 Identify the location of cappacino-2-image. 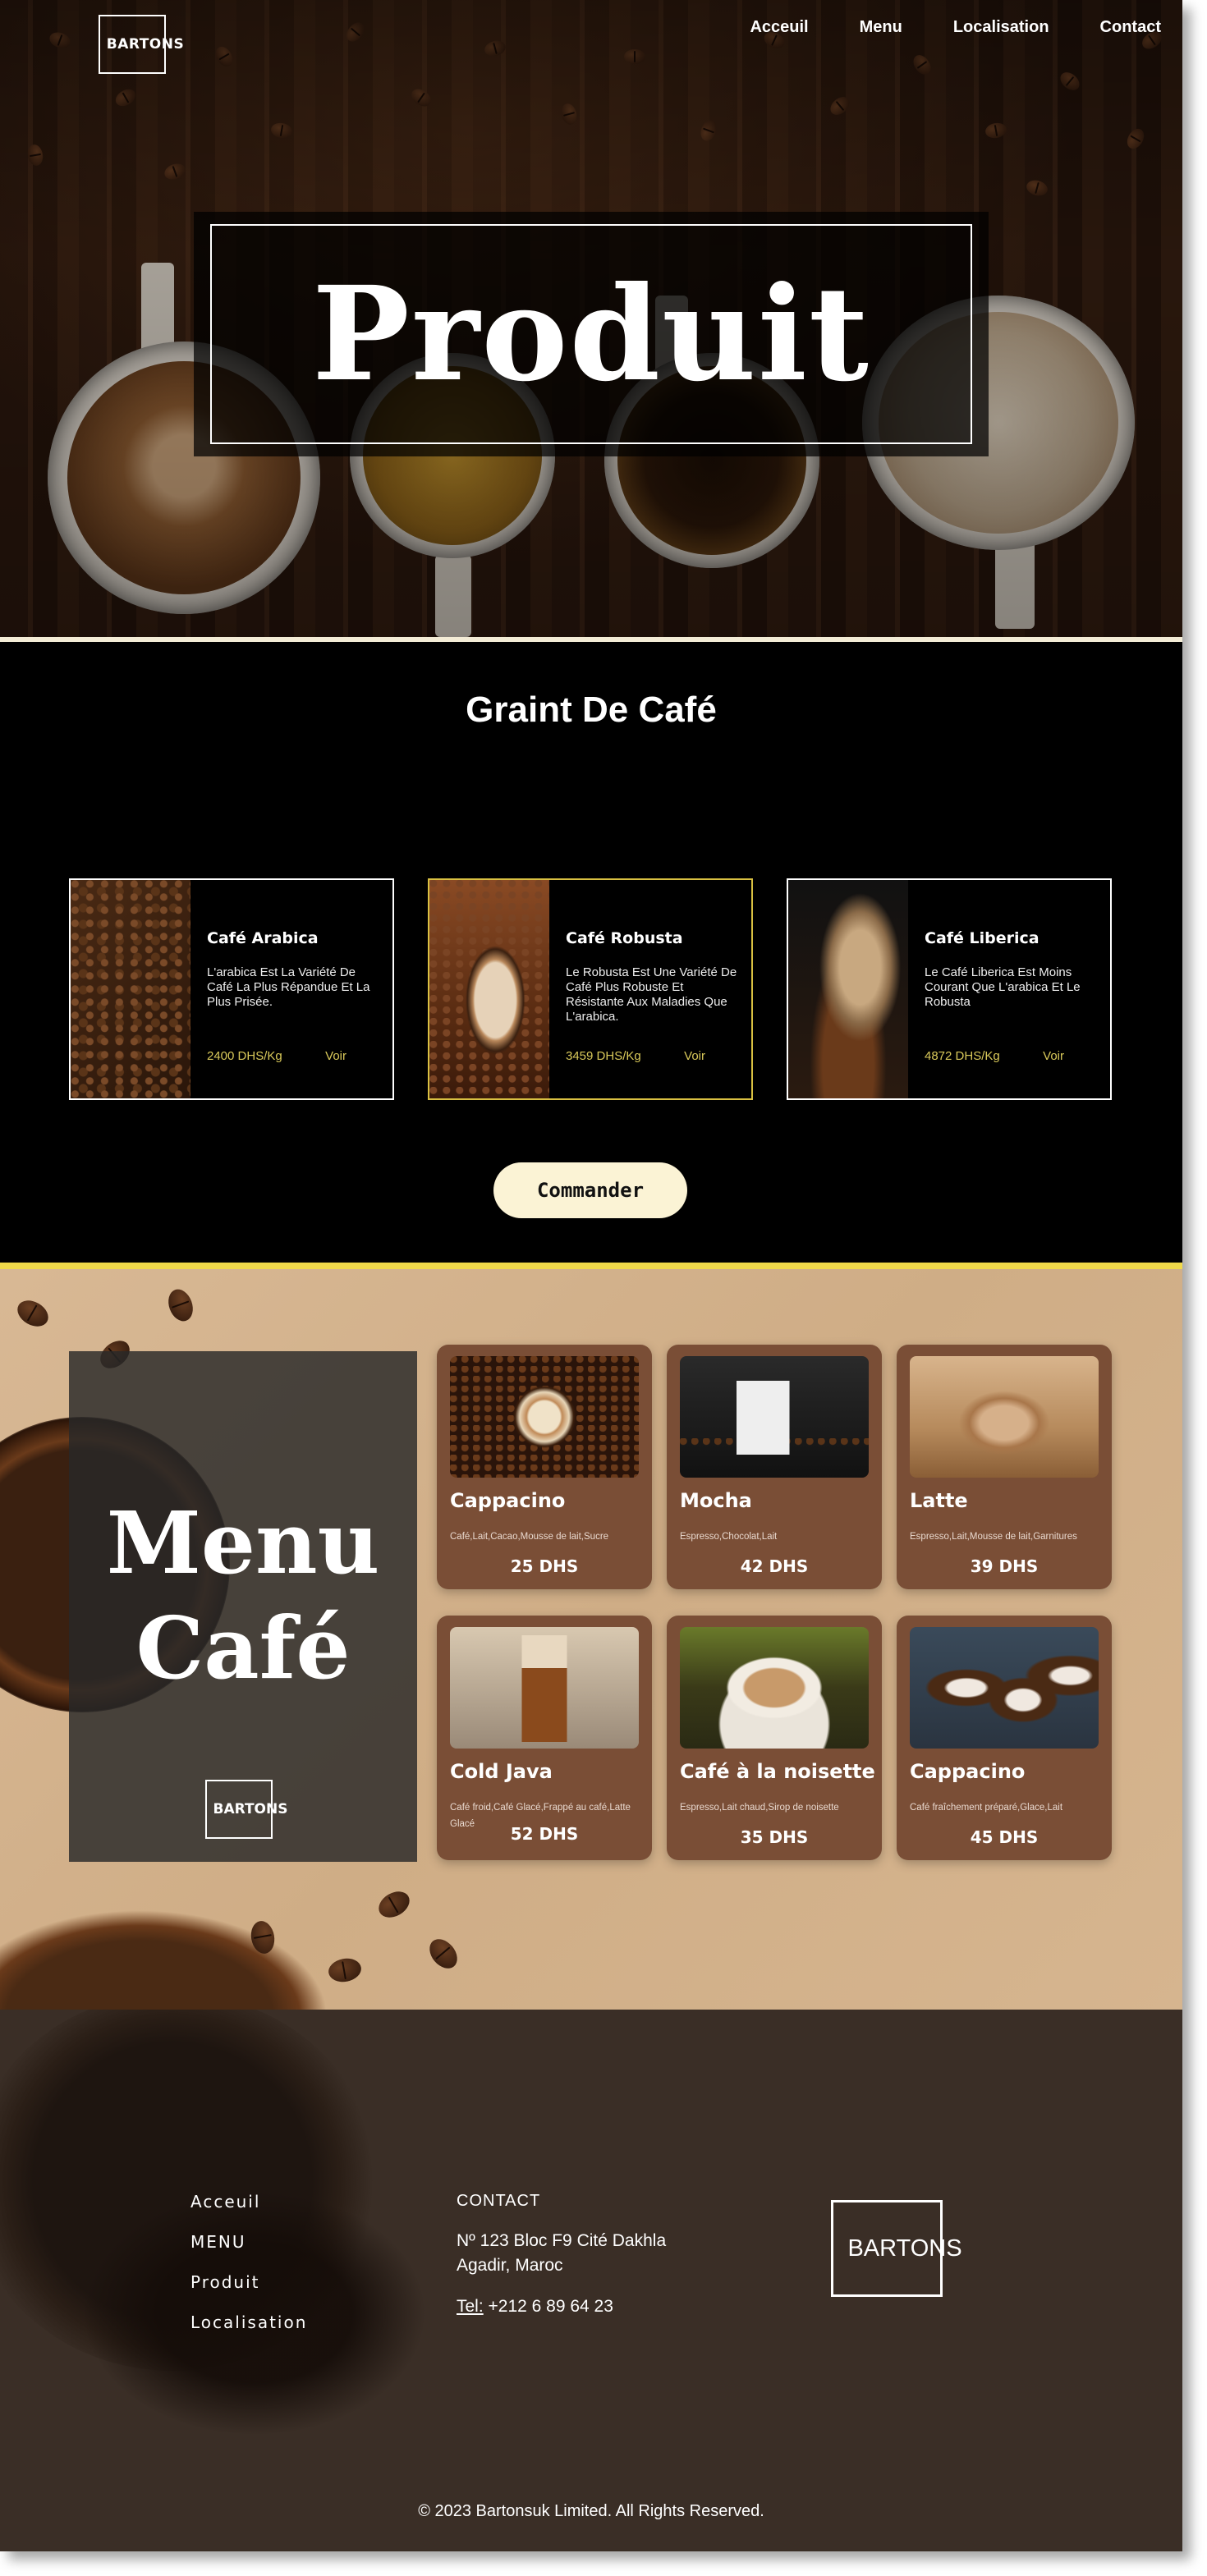
(1004, 1688).